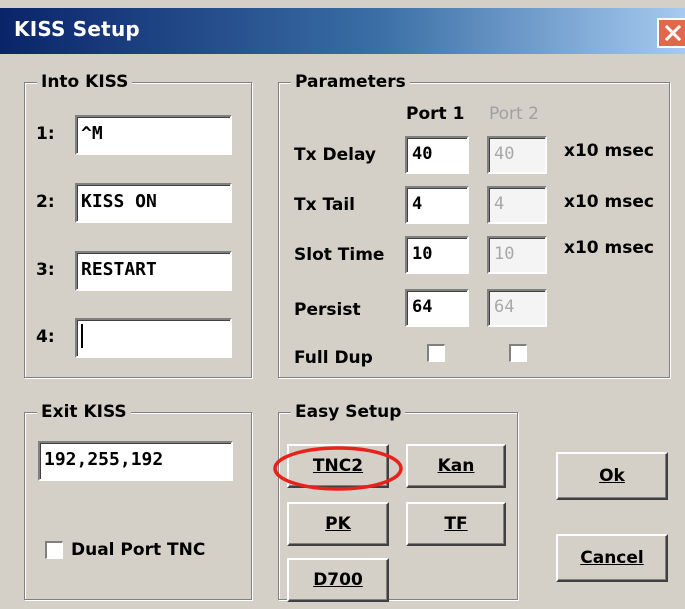 The width and height of the screenshot is (685, 609). I want to click on tnc2-highlight-ellipse, so click(338, 468).